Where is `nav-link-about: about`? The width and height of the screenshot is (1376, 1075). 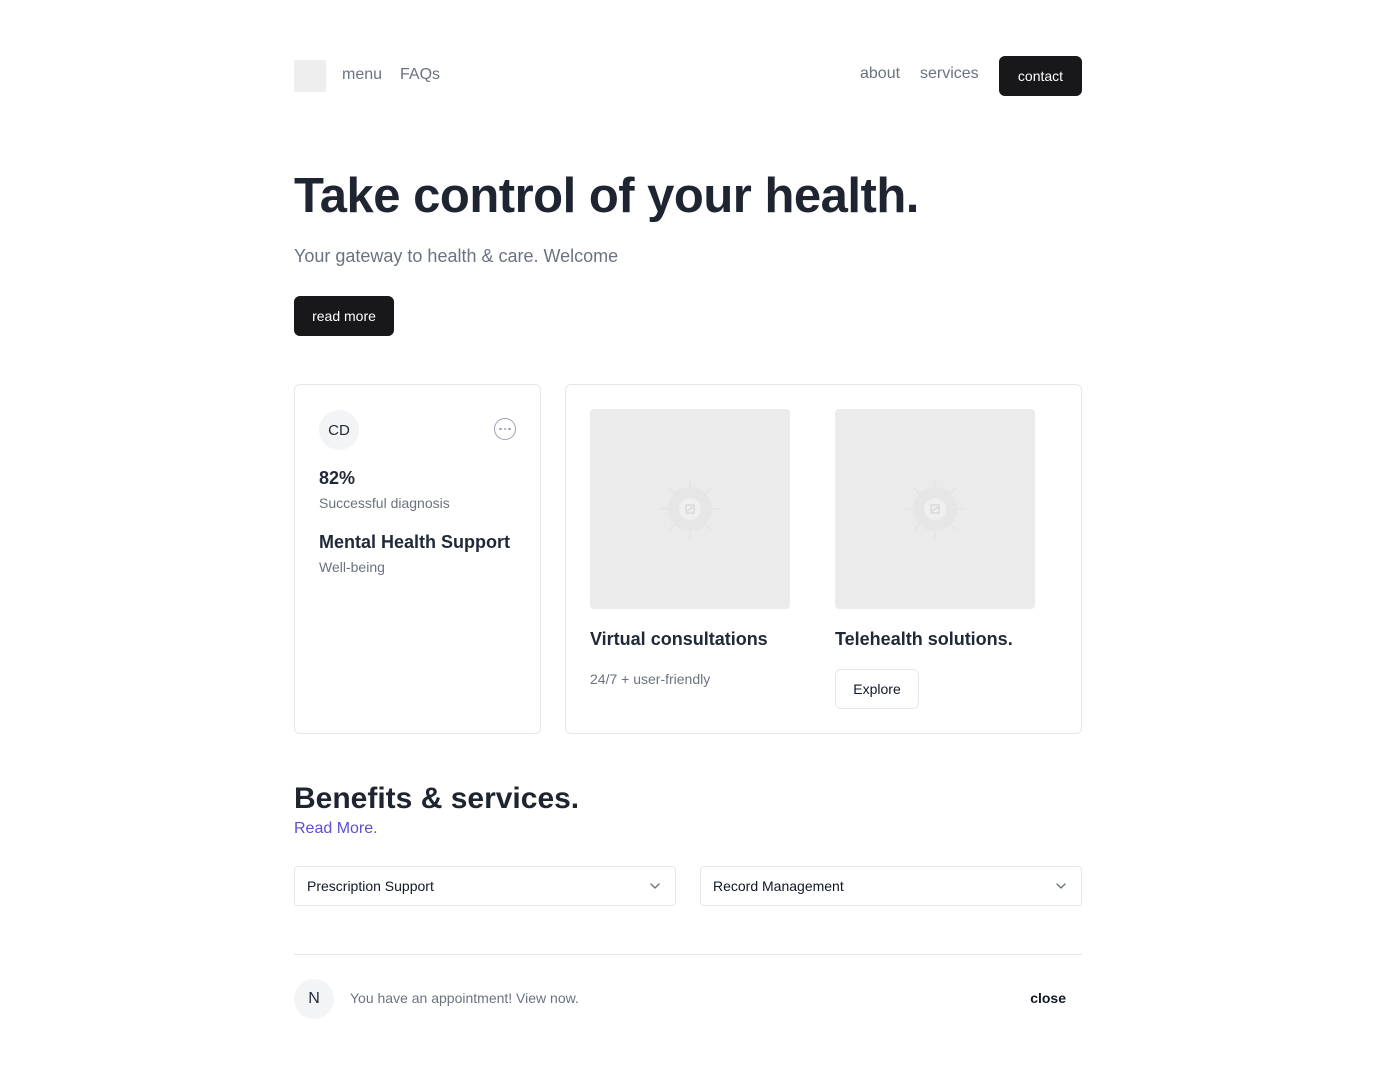 nav-link-about: about is located at coordinates (880, 74).